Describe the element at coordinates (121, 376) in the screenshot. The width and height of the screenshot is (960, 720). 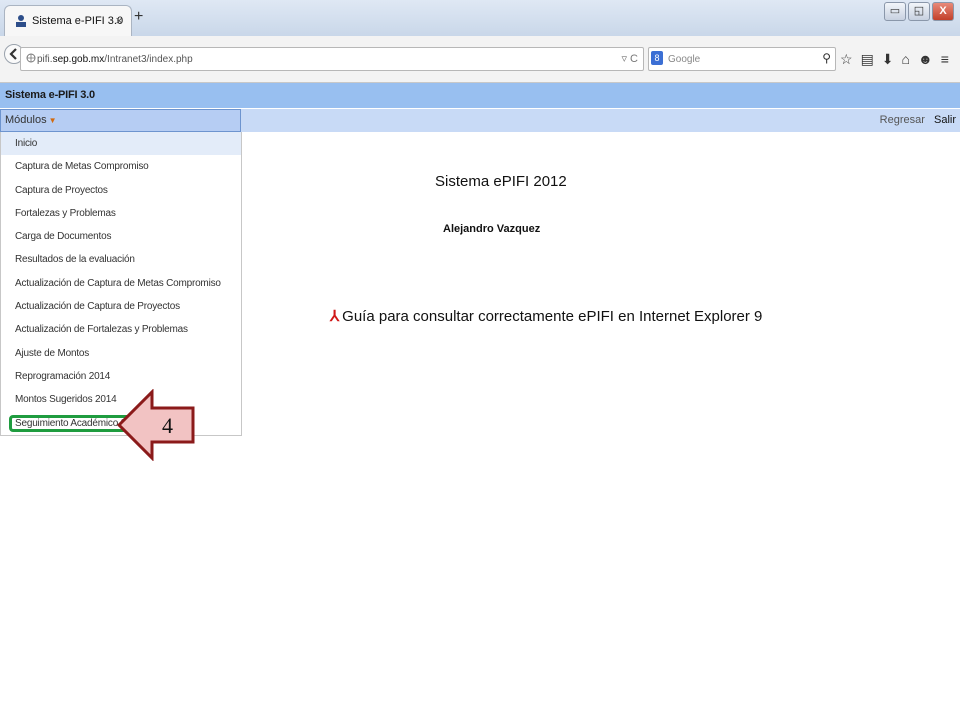
I see `menu-item-reprogramacion: Reprogramación 2014` at that location.